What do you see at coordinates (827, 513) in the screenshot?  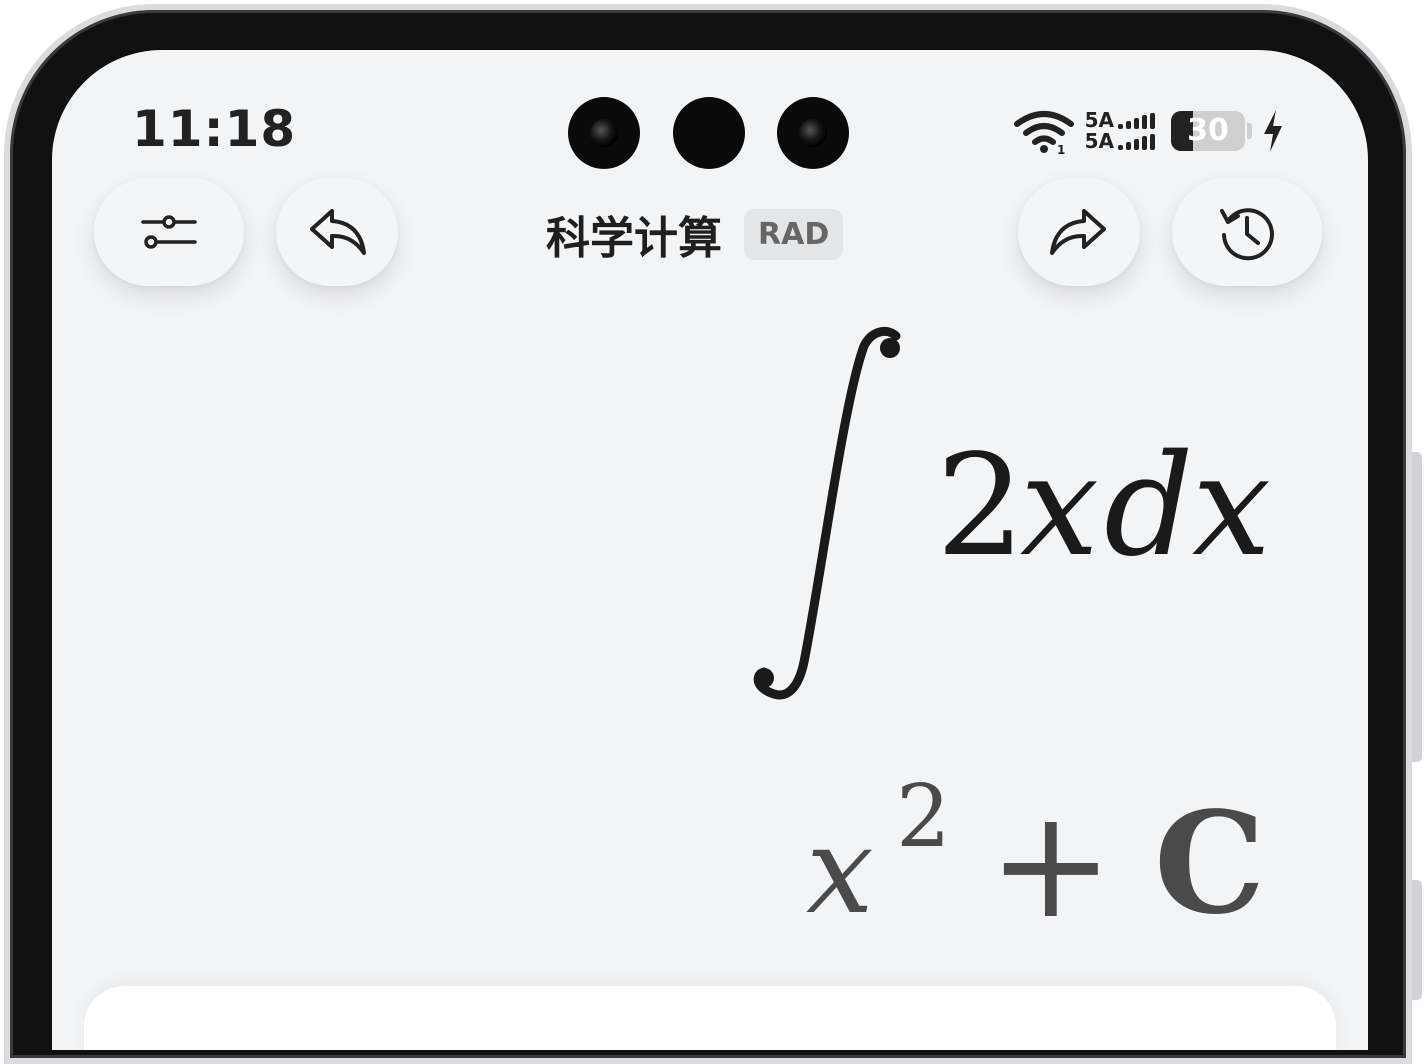 I see `integral-sign` at bounding box center [827, 513].